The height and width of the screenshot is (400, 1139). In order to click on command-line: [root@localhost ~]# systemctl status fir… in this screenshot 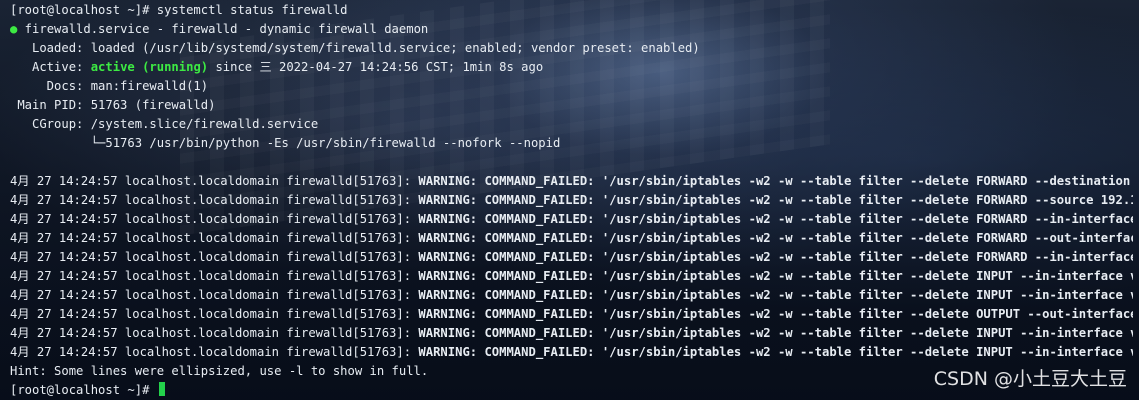, I will do `click(571, 10)`.